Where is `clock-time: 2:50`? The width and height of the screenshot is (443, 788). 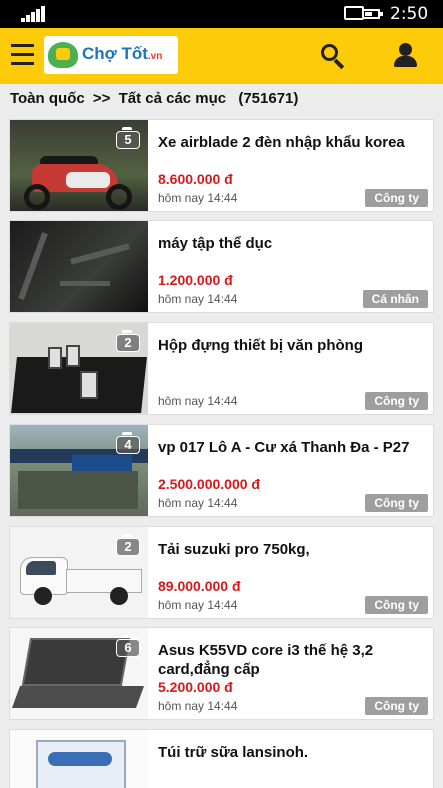
clock-time: 2:50 is located at coordinates (409, 14).